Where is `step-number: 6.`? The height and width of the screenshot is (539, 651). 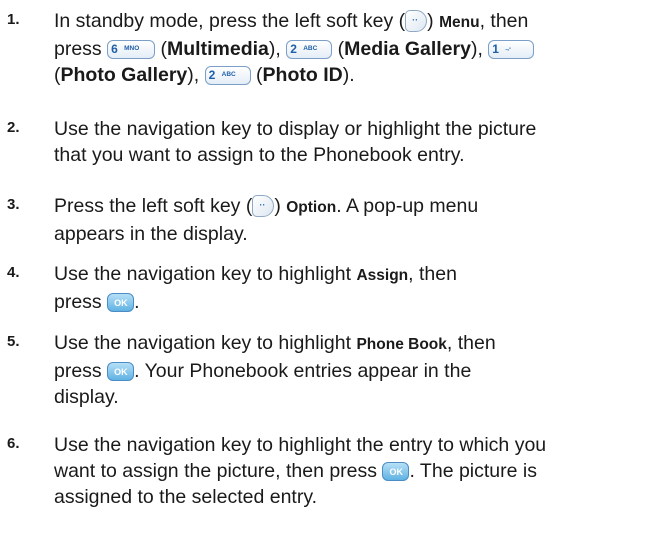
step-number: 6. is located at coordinates (13, 443).